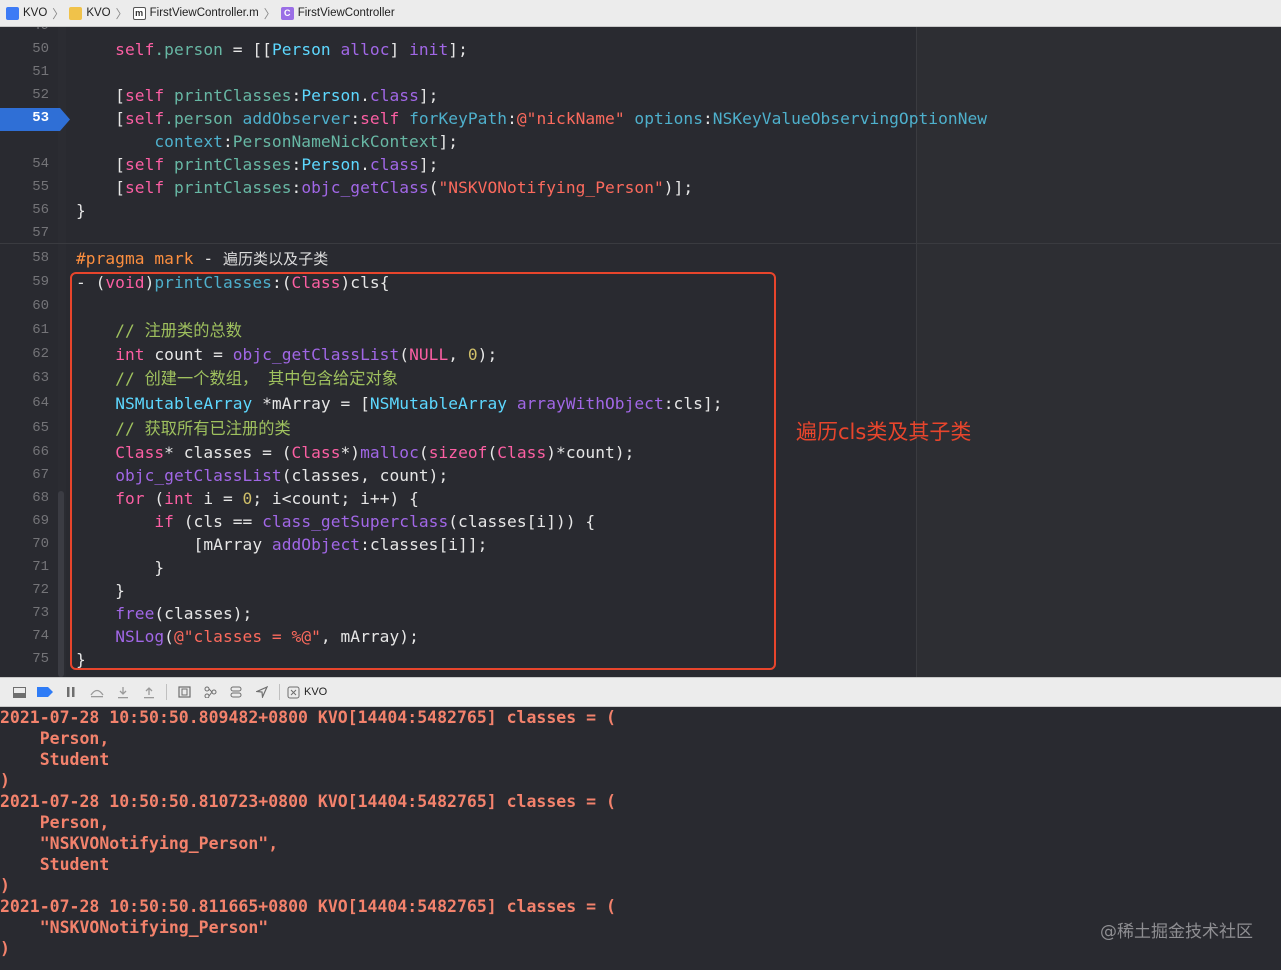 The height and width of the screenshot is (970, 1281). What do you see at coordinates (40, 233) in the screenshot?
I see `line-number: 57` at bounding box center [40, 233].